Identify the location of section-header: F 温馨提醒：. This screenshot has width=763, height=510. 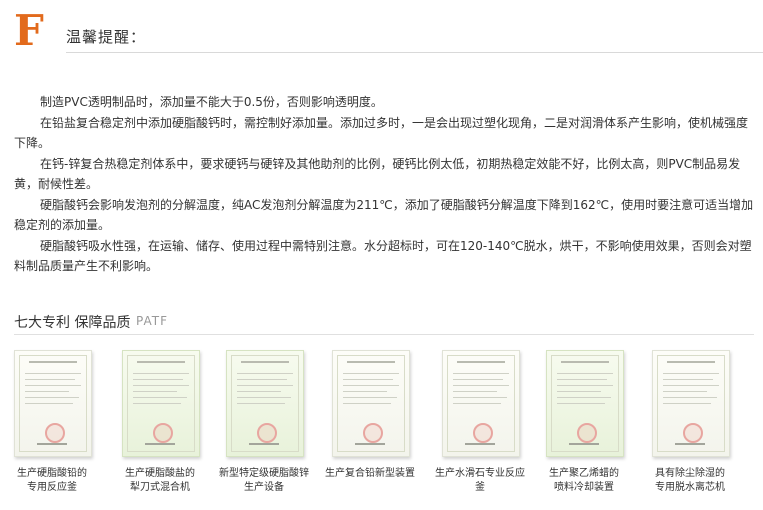
(388, 30).